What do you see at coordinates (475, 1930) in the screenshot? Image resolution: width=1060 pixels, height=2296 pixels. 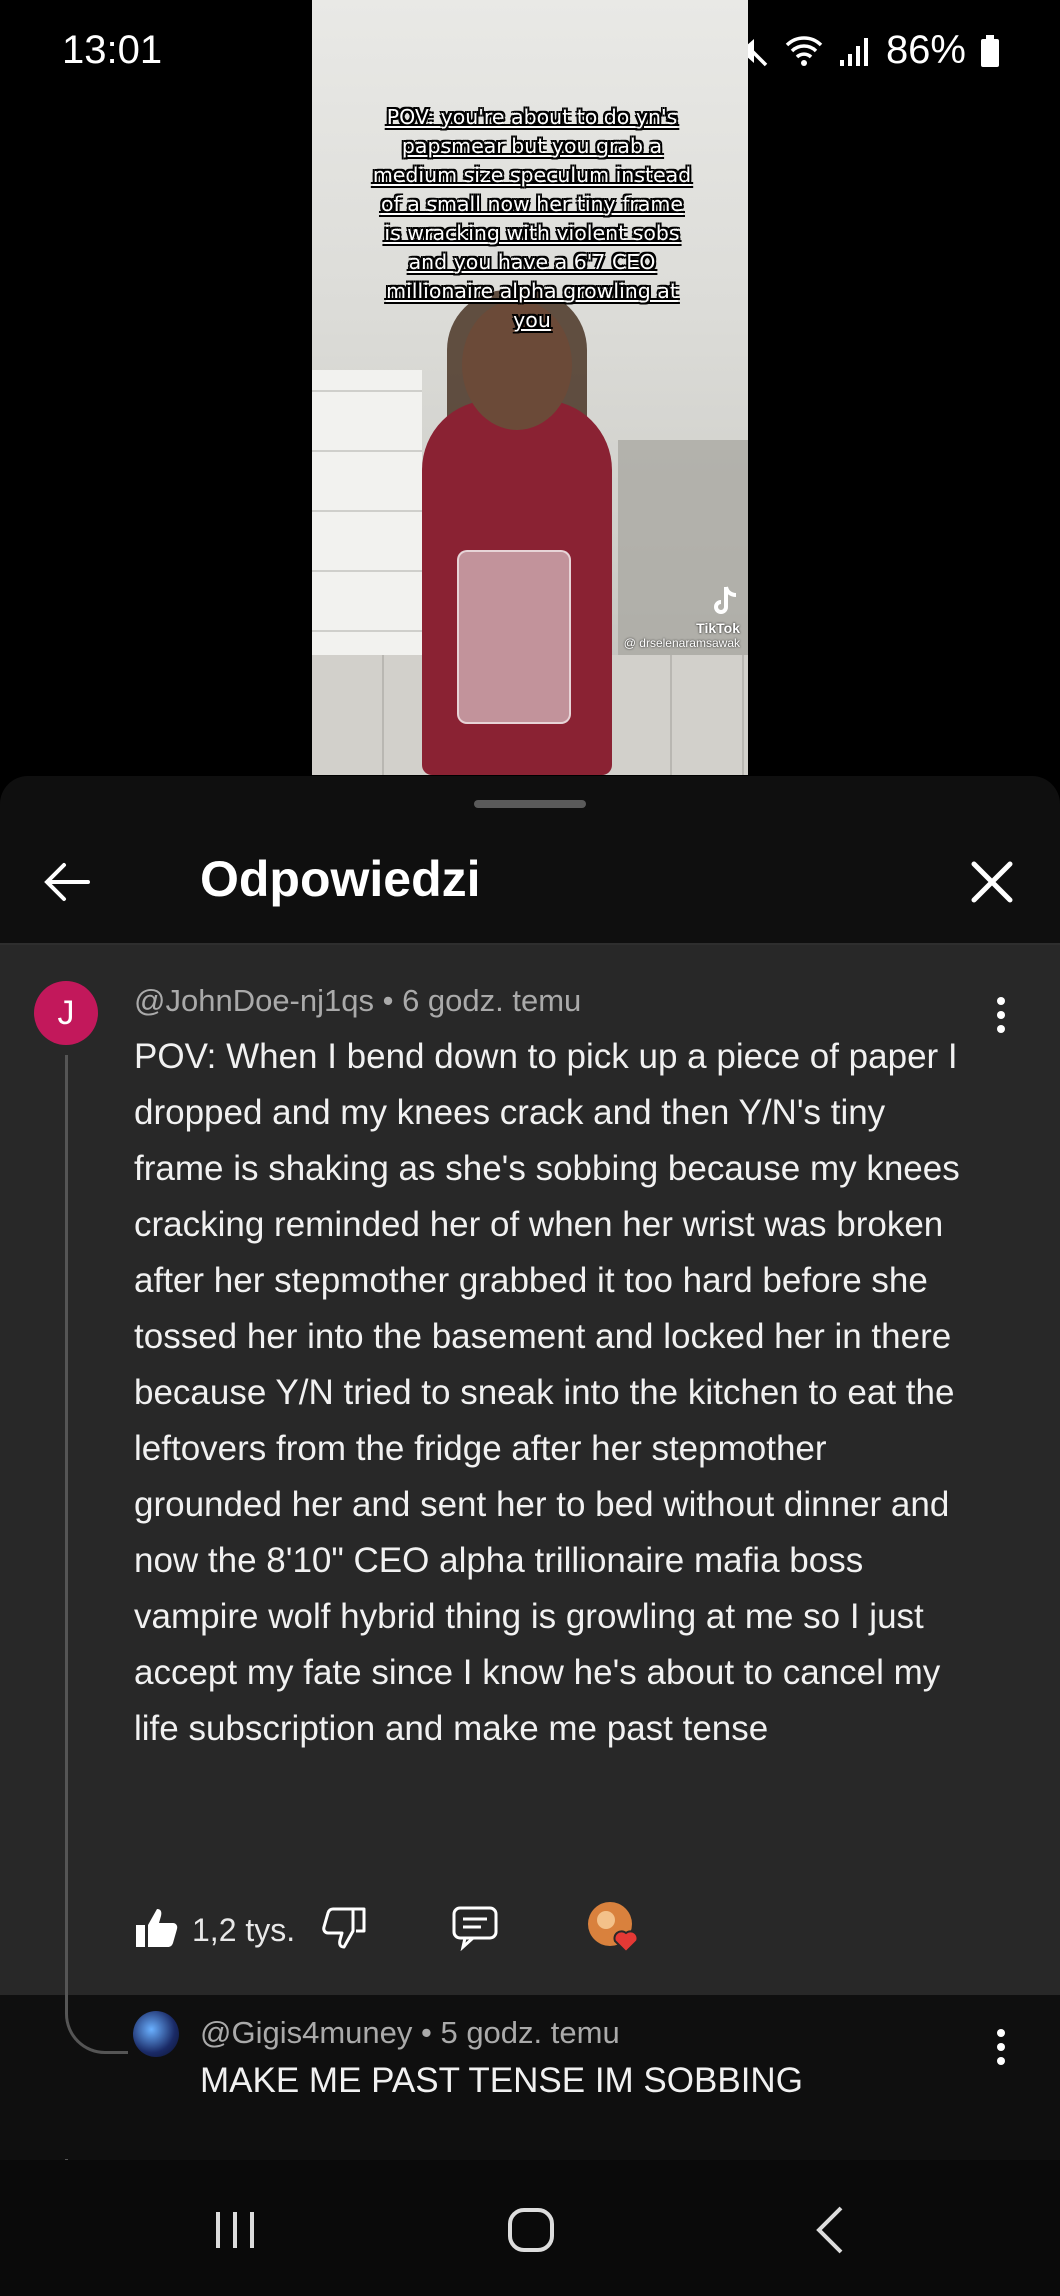 I see `reply-icon` at bounding box center [475, 1930].